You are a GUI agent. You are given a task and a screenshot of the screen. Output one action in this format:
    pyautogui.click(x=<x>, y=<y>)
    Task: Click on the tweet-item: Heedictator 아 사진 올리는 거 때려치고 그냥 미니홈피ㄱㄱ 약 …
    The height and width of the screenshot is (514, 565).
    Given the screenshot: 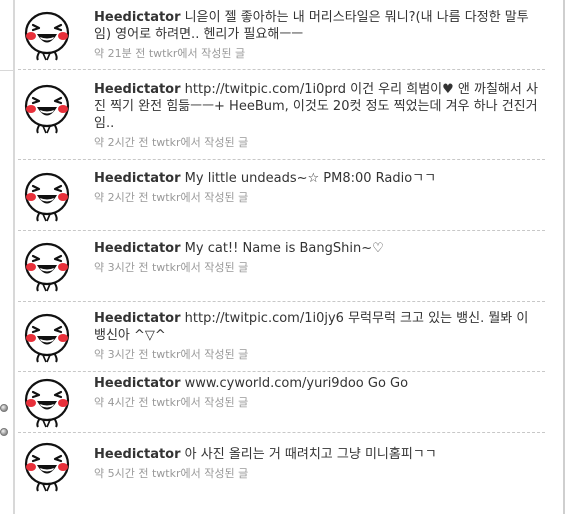 What is the action you would take?
    pyautogui.click(x=281, y=469)
    